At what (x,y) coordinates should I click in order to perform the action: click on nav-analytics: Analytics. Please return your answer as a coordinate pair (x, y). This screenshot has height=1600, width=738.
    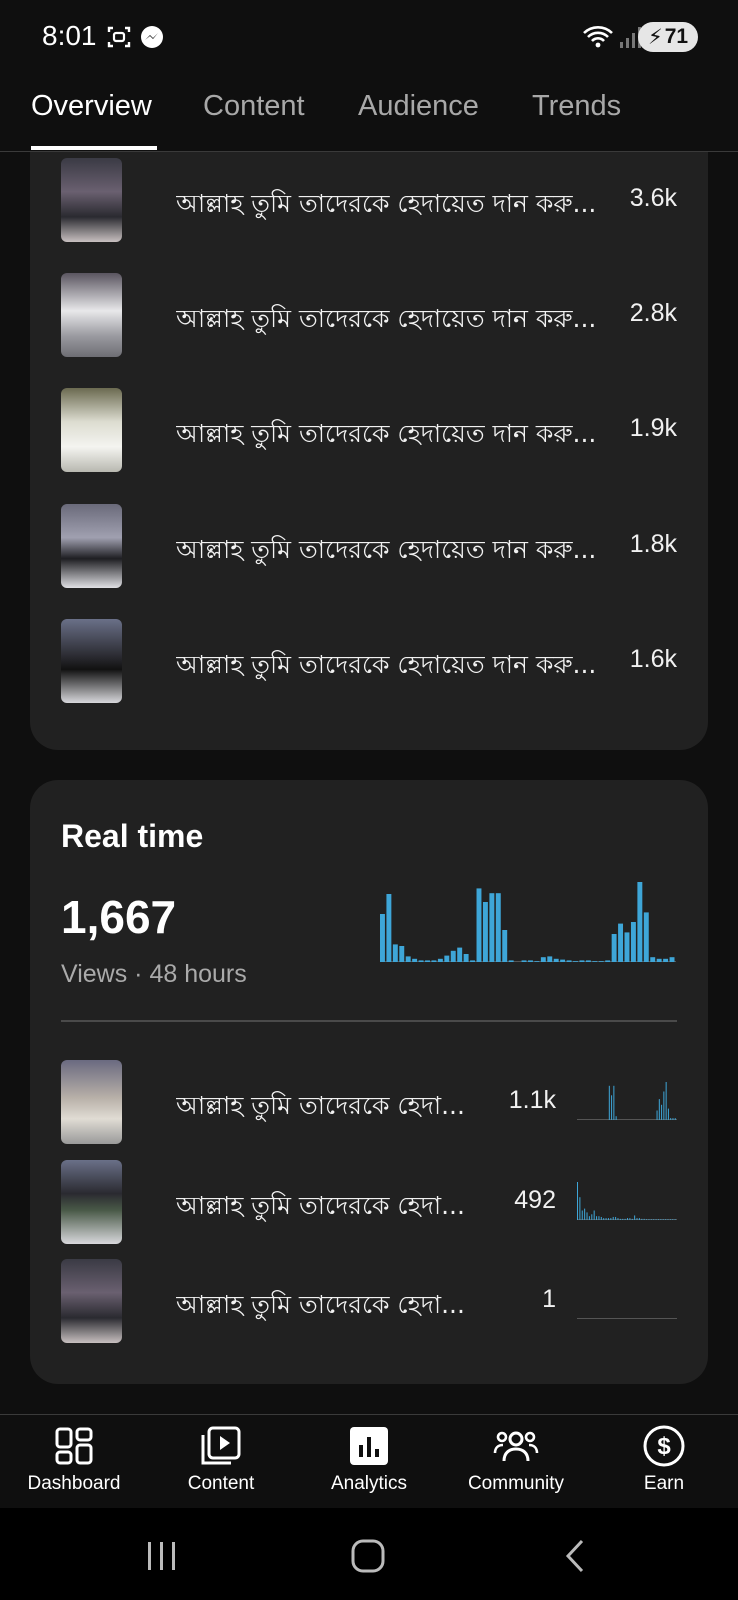
    Looking at the image, I should click on (369, 1459).